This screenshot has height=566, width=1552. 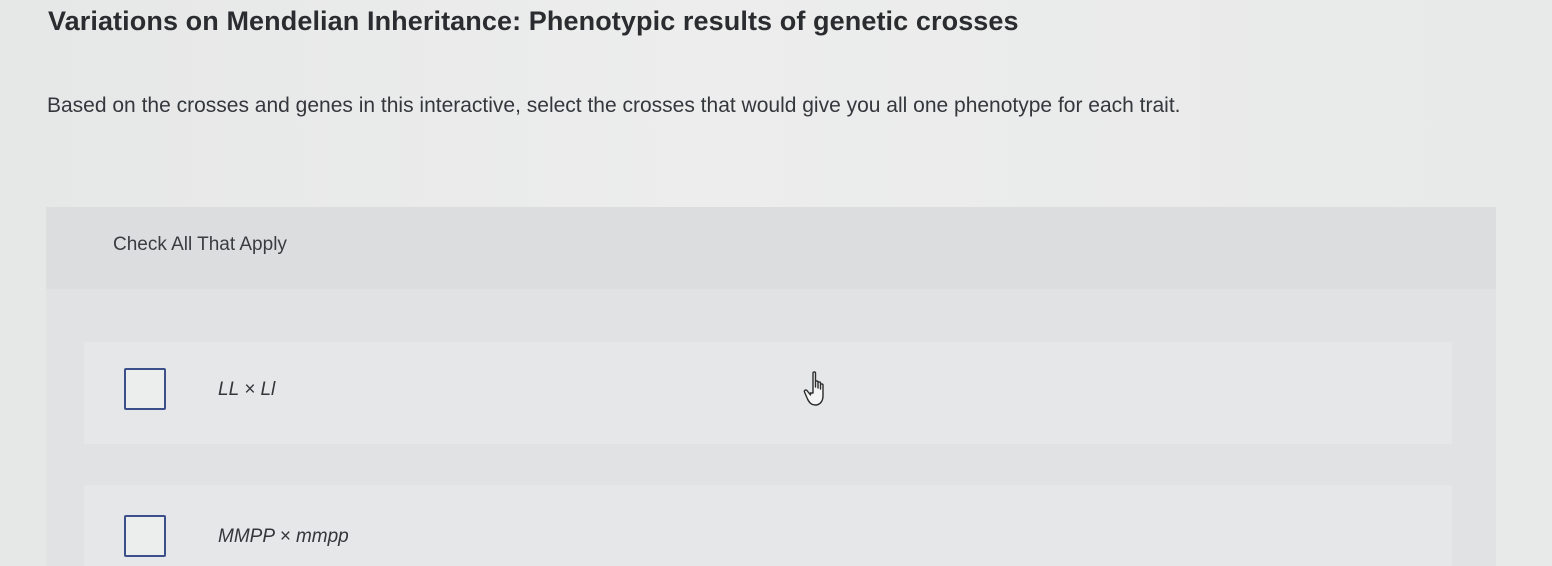 What do you see at coordinates (200, 244) in the screenshot?
I see `check-all-instruction: Check All That Apply` at bounding box center [200, 244].